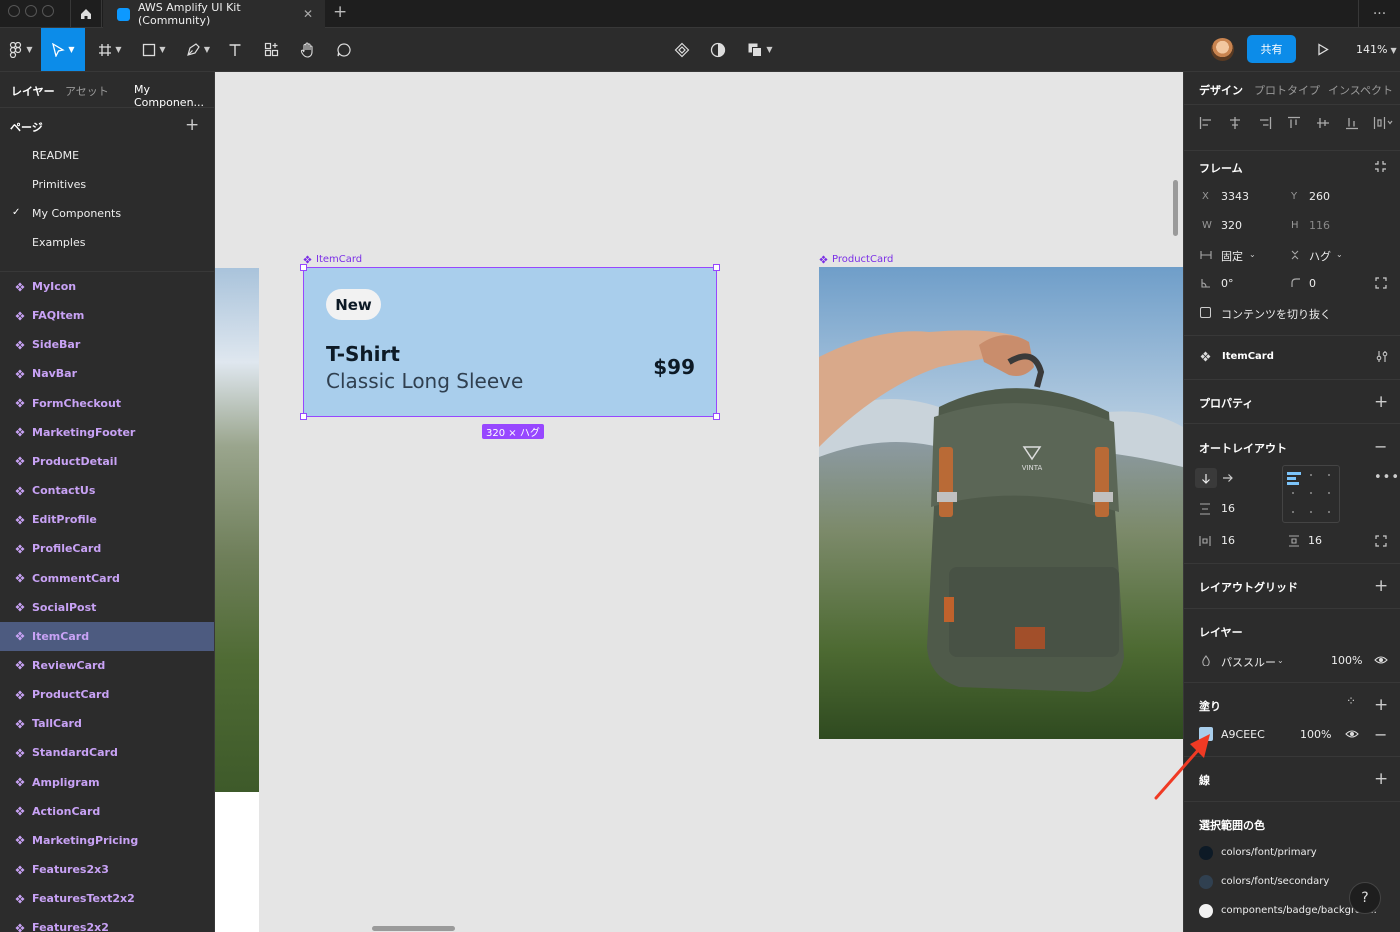  I want to click on layer-item: FormCheckout, so click(107, 403).